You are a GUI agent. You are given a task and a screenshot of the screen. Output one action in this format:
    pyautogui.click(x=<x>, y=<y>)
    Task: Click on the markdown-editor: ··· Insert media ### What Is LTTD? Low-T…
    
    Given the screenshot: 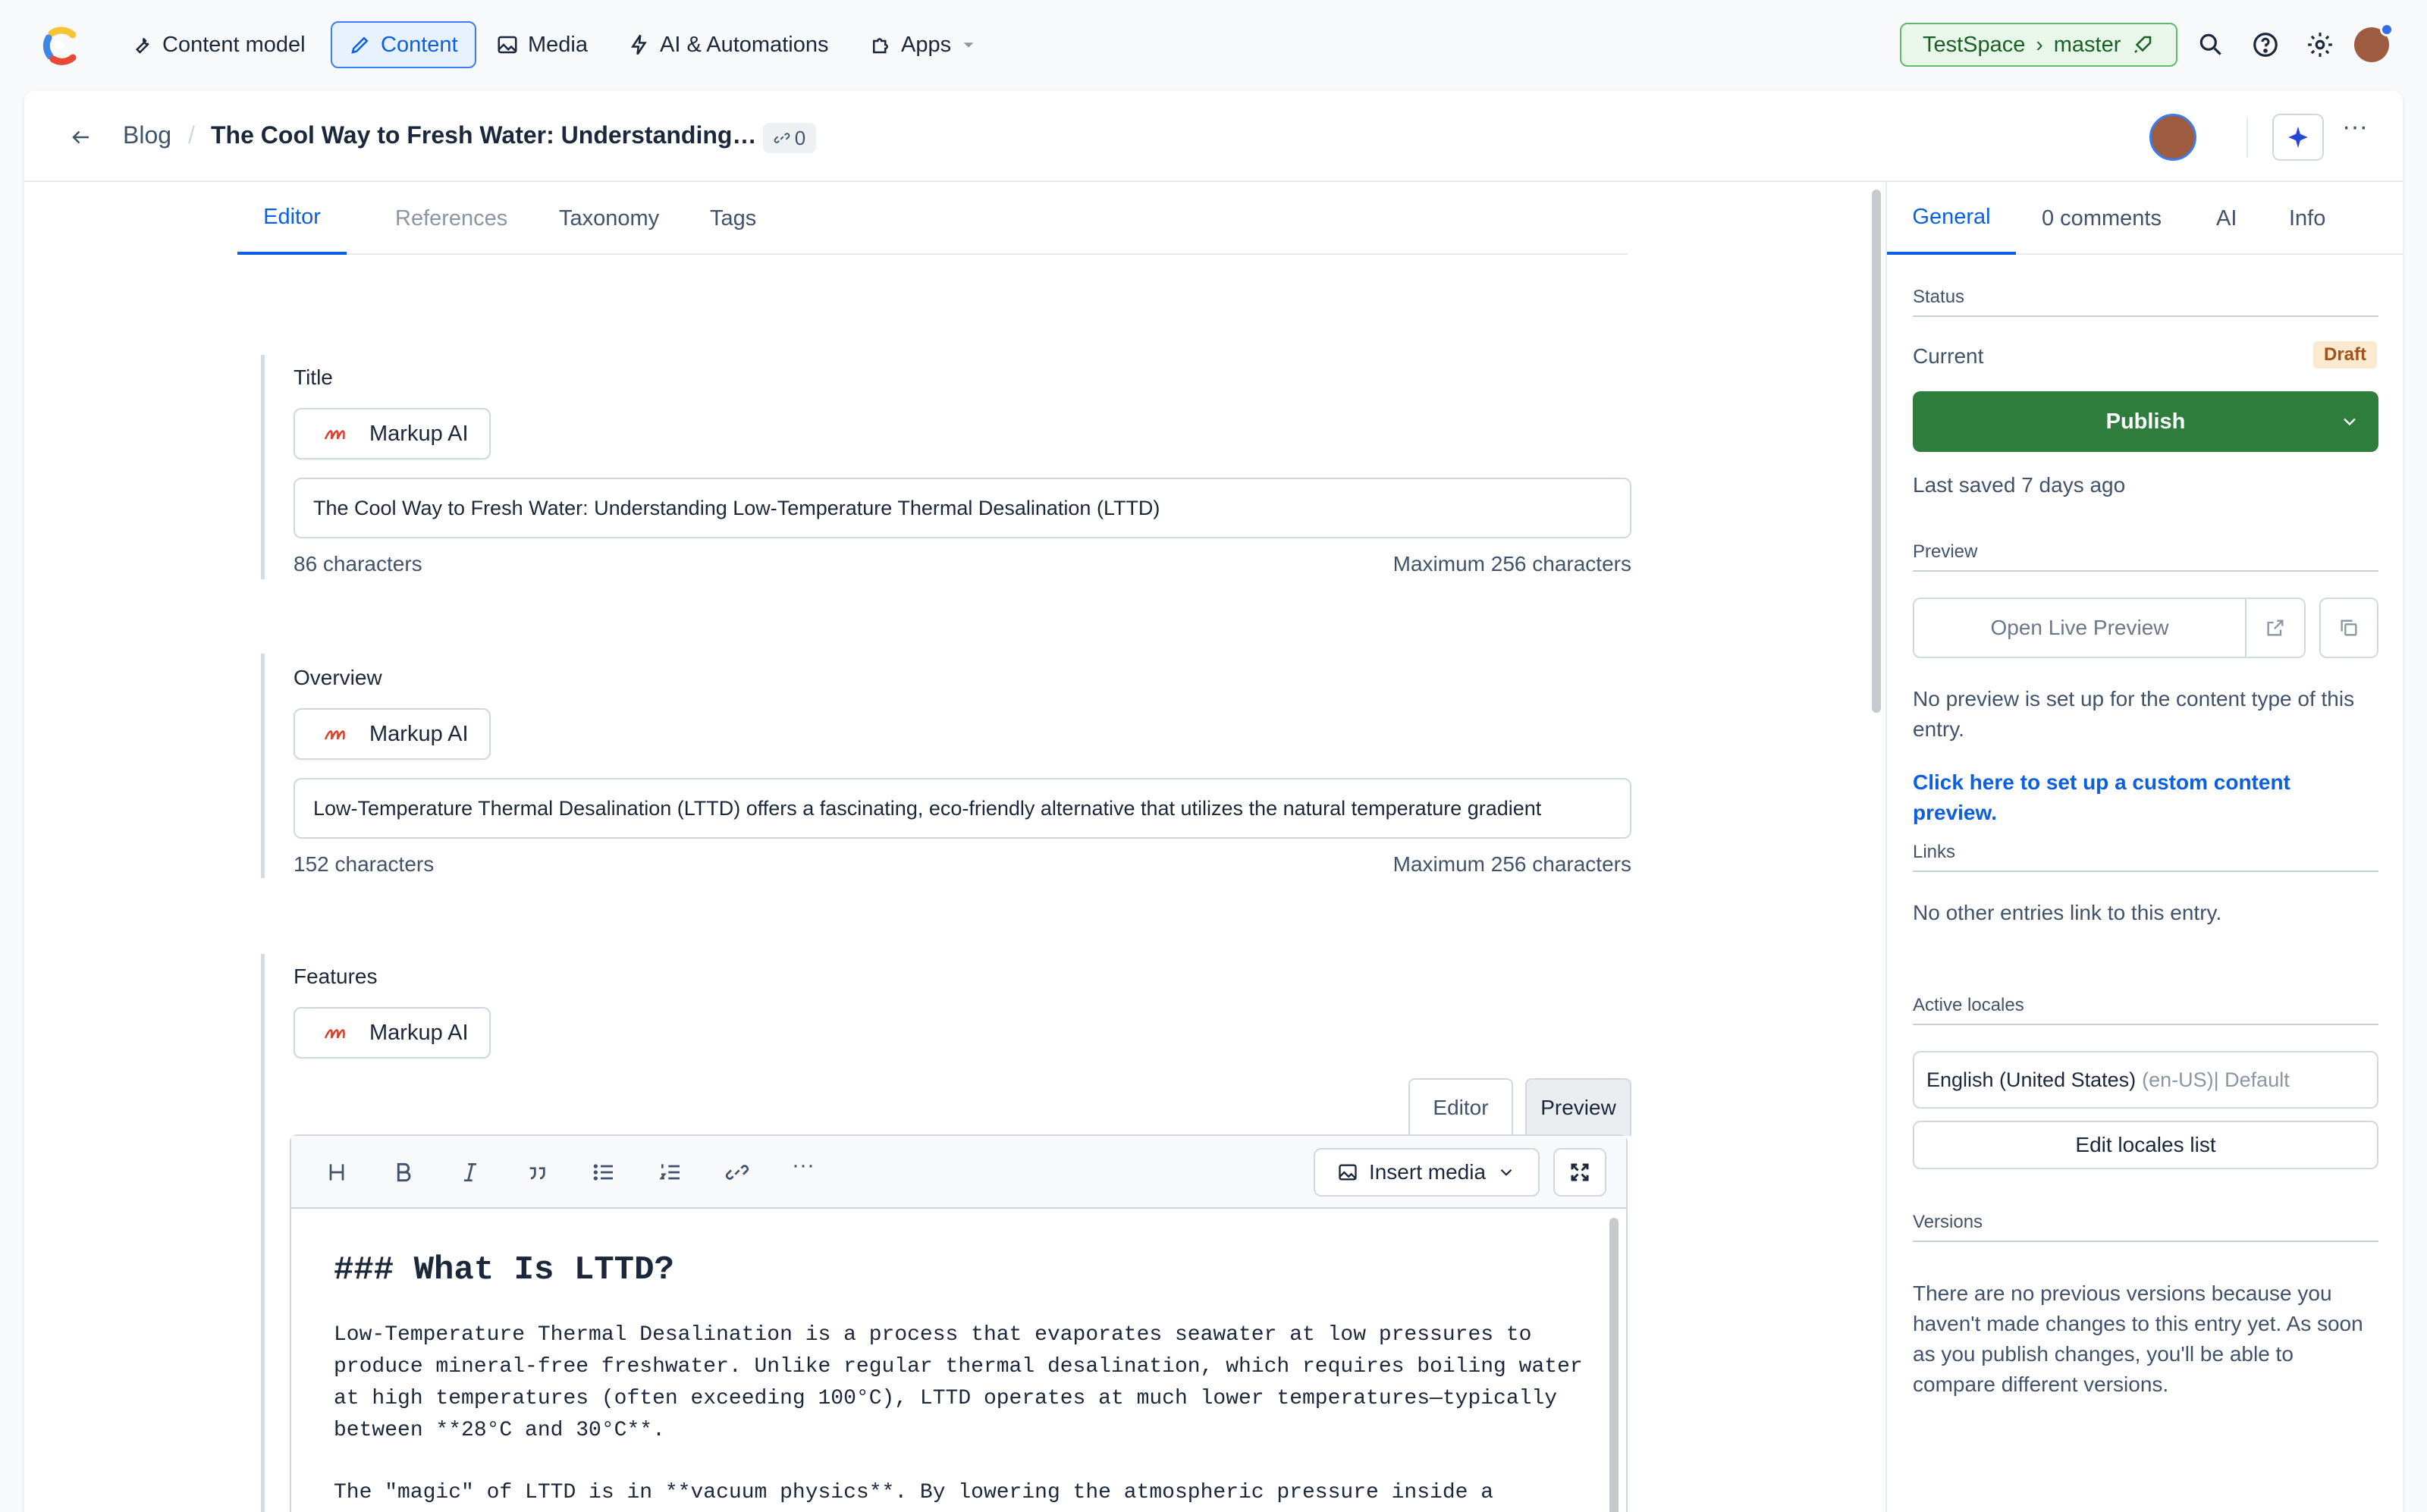 What is the action you would take?
    pyautogui.click(x=959, y=1323)
    